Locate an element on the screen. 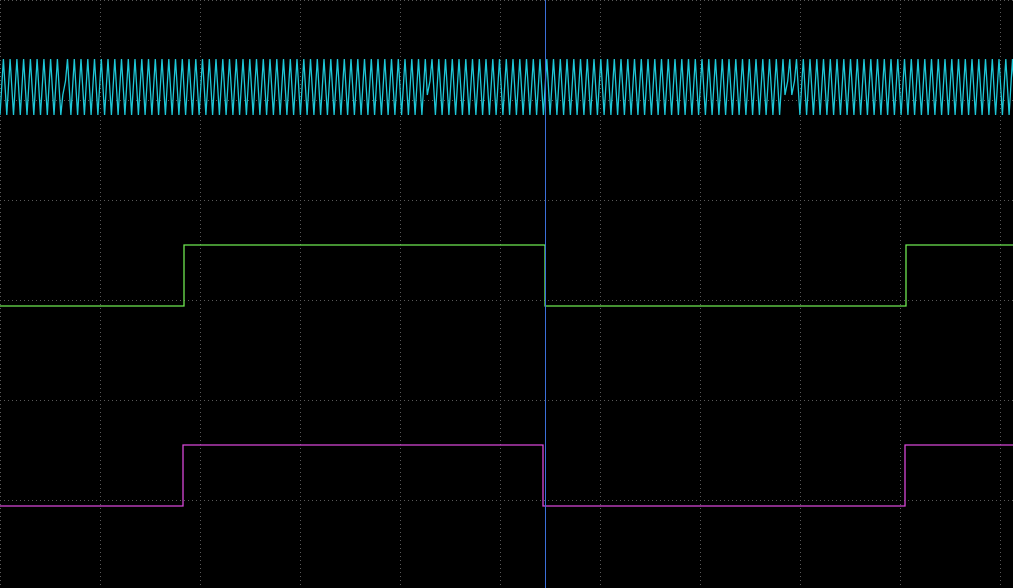 This screenshot has height=588, width=1013. trace-ch3-square is located at coordinates (506, 475).